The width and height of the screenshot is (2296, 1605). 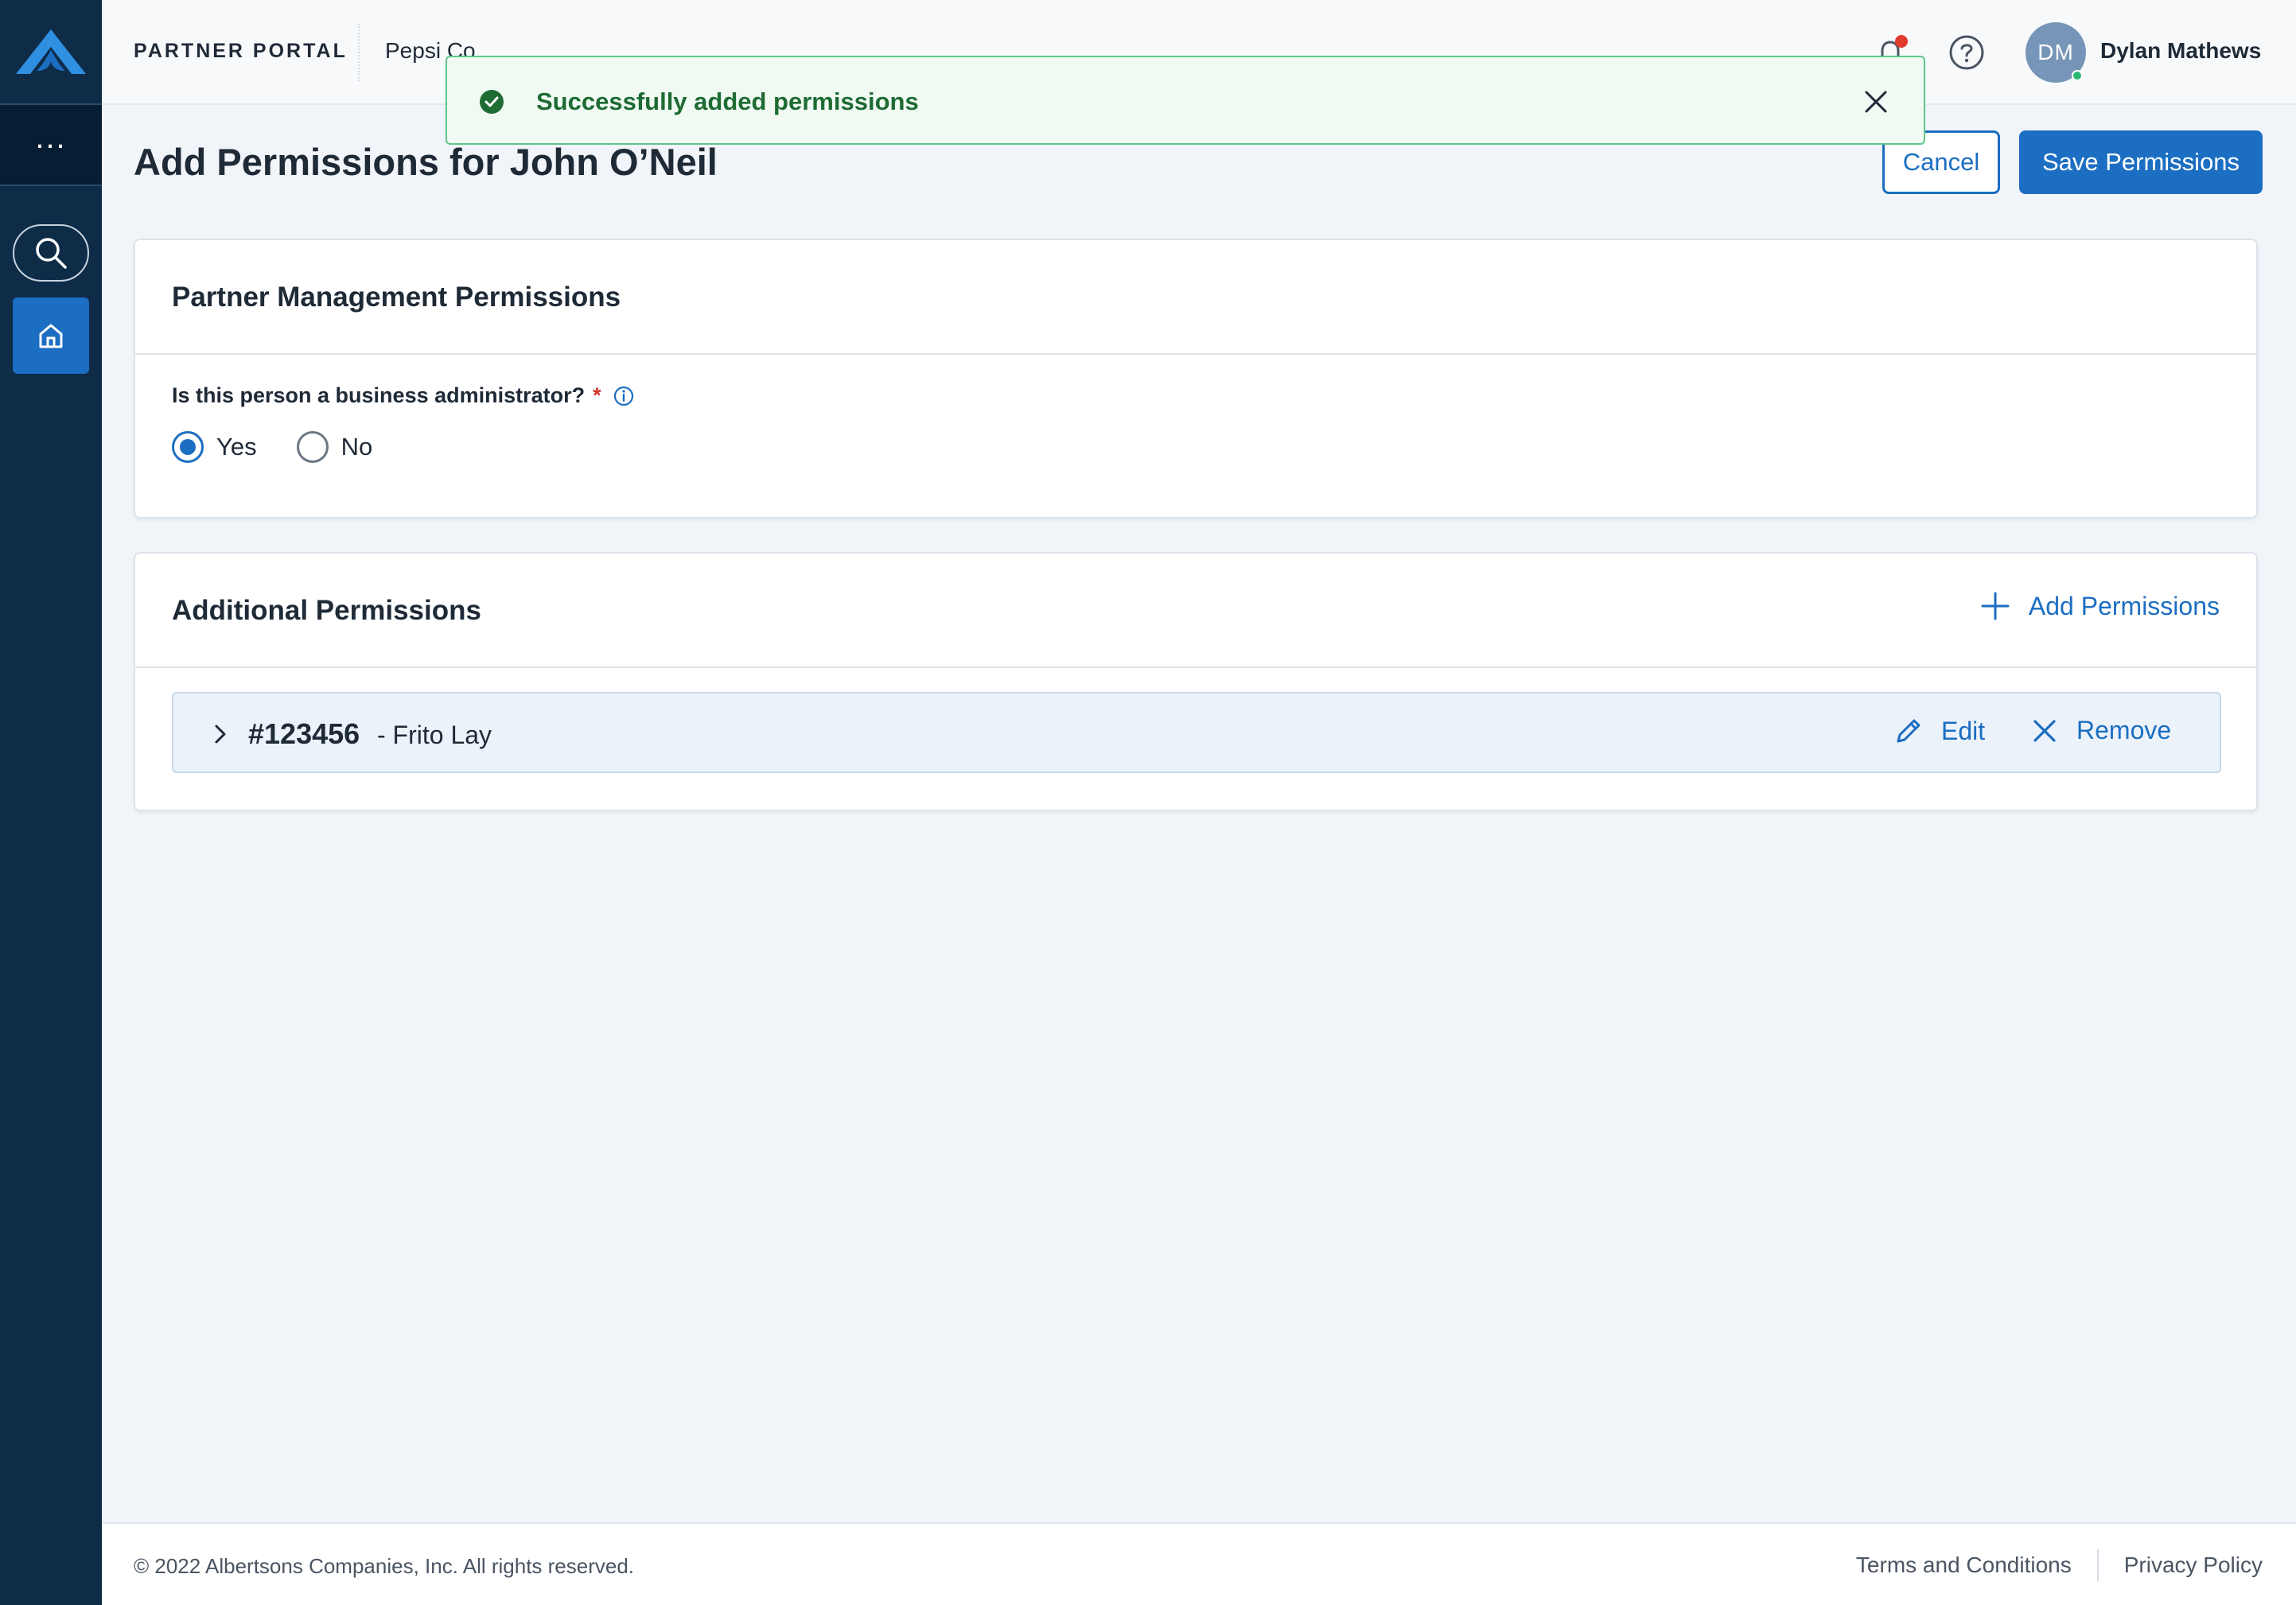 I want to click on help-button, so click(x=1967, y=53).